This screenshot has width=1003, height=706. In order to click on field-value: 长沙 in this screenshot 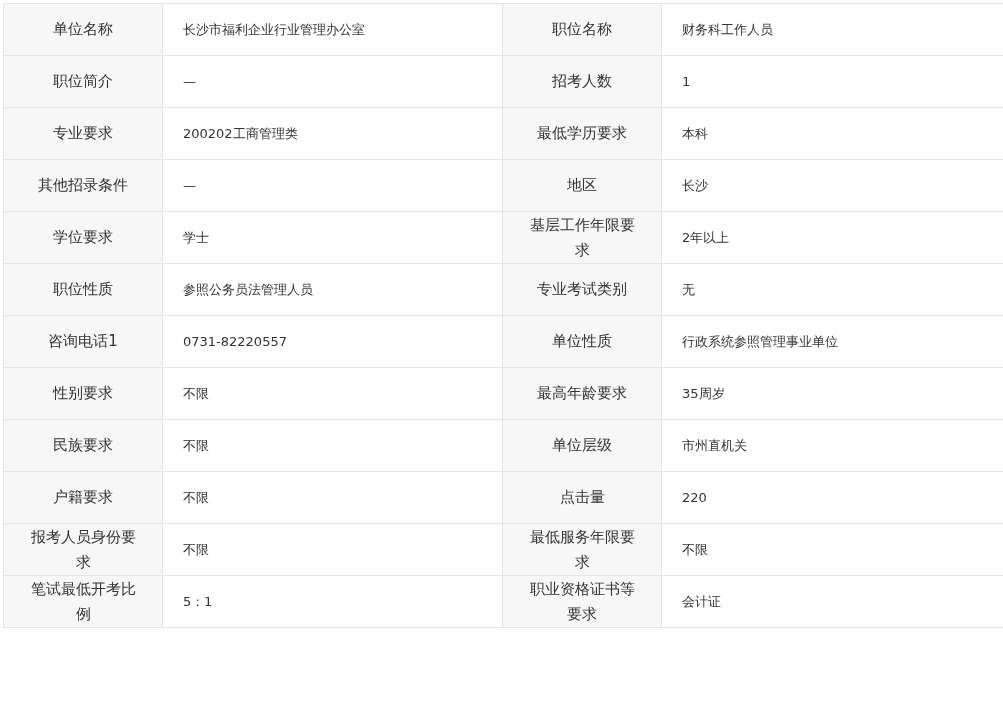, I will do `click(832, 185)`.